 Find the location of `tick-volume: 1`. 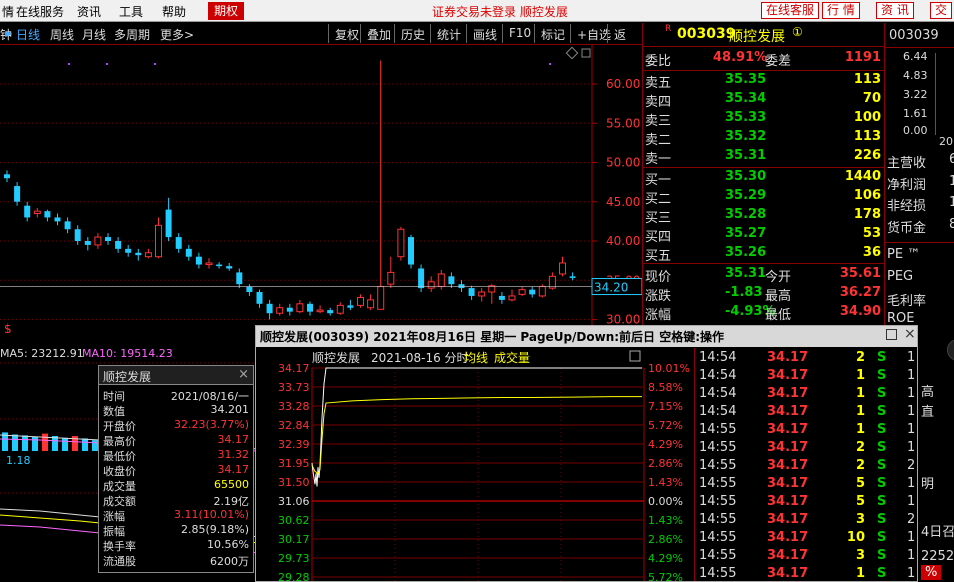

tick-volume: 1 is located at coordinates (860, 375).